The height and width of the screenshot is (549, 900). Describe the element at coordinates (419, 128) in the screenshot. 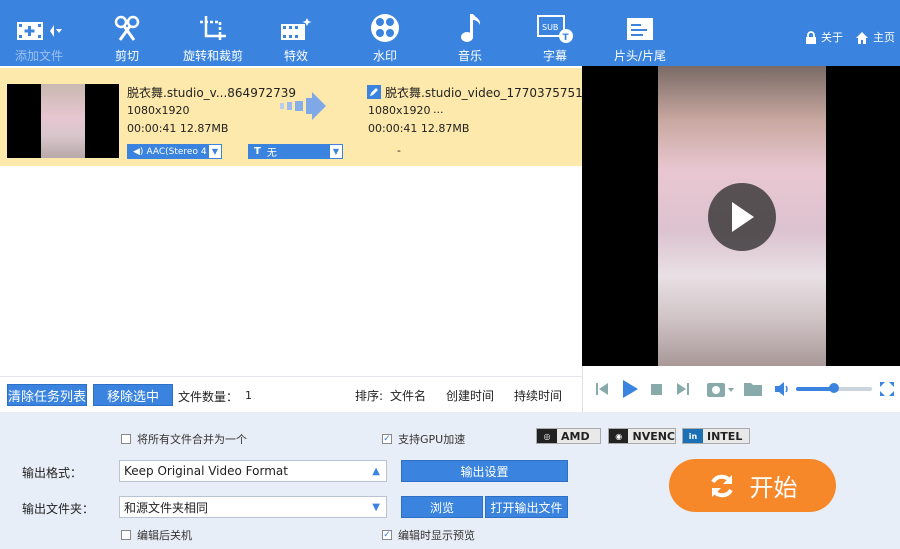

I see `output-duration-size: 00:00:41 12.87MB` at that location.